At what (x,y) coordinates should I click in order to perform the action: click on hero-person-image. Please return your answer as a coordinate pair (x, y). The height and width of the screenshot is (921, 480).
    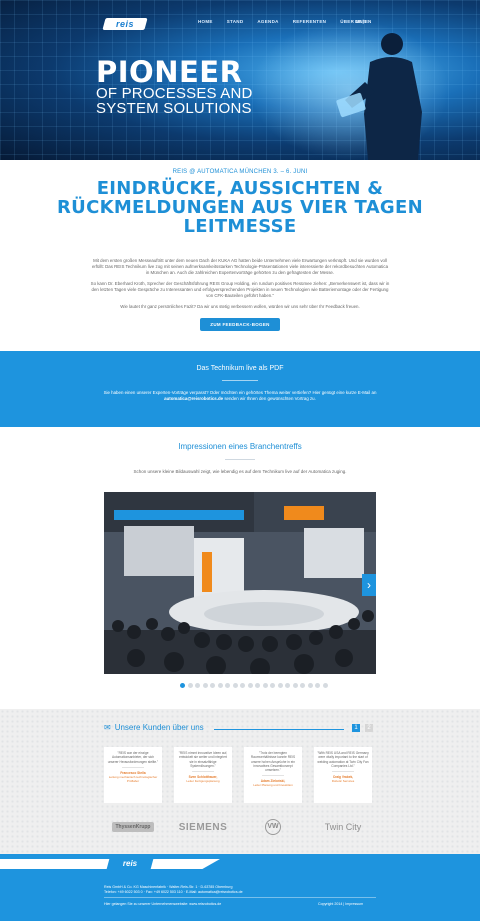
    Looking at the image, I should click on (379, 96).